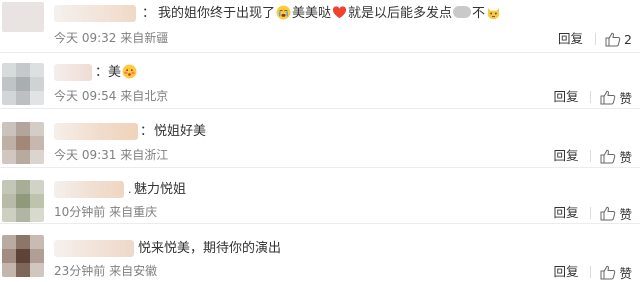  What do you see at coordinates (85, 96) in the screenshot?
I see `comment-time: 今天 09:54` at bounding box center [85, 96].